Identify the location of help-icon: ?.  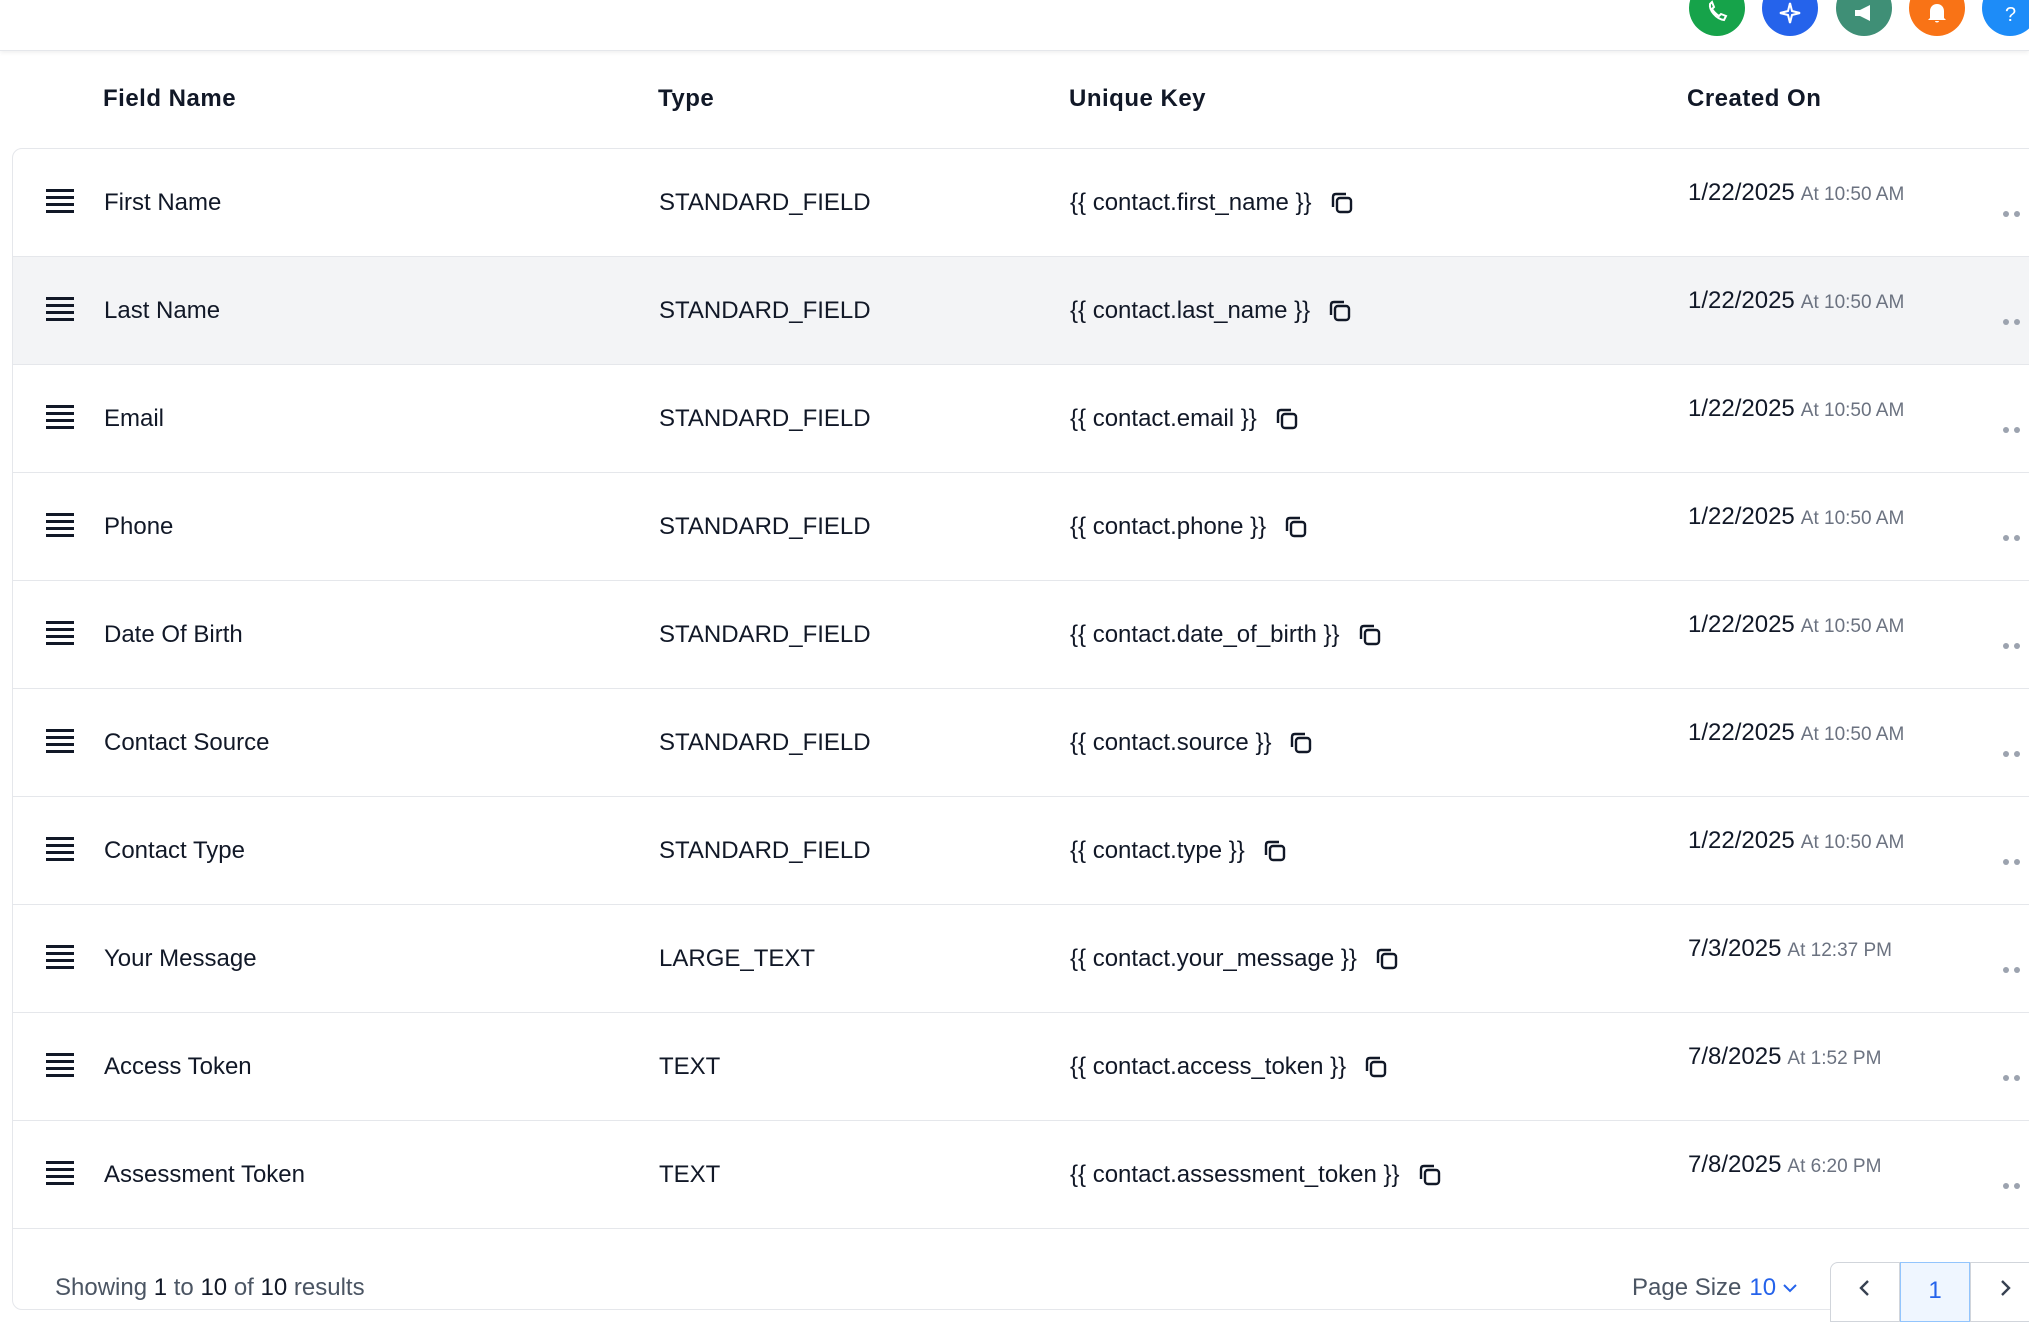
(2010, 15).